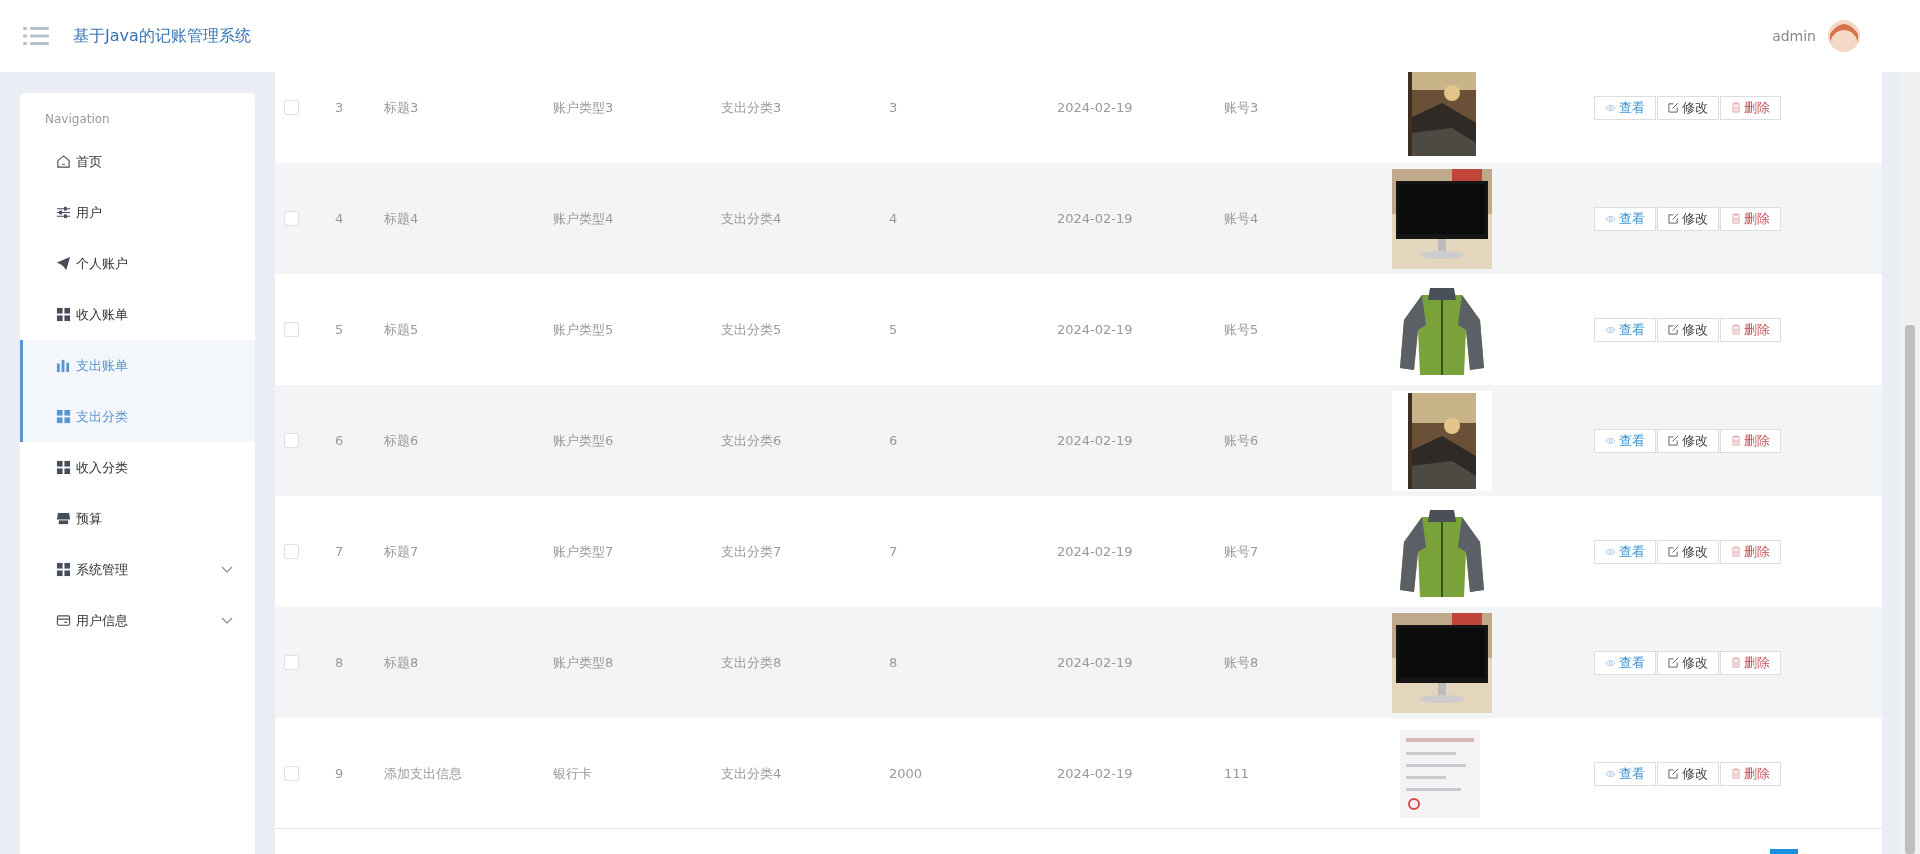 The image size is (1920, 854). Describe the element at coordinates (401, 662) in the screenshot. I see `table-cell: 标题8` at that location.